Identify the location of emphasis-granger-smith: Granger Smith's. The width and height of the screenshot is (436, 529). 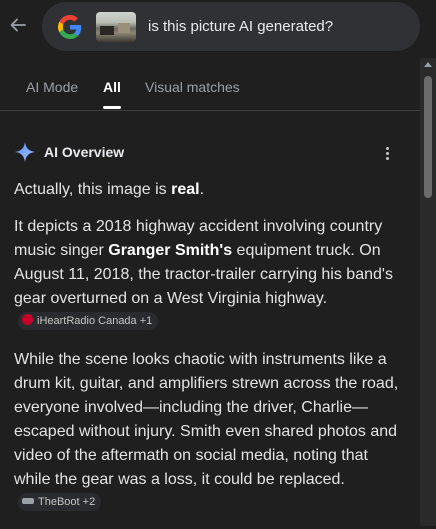
(170, 250).